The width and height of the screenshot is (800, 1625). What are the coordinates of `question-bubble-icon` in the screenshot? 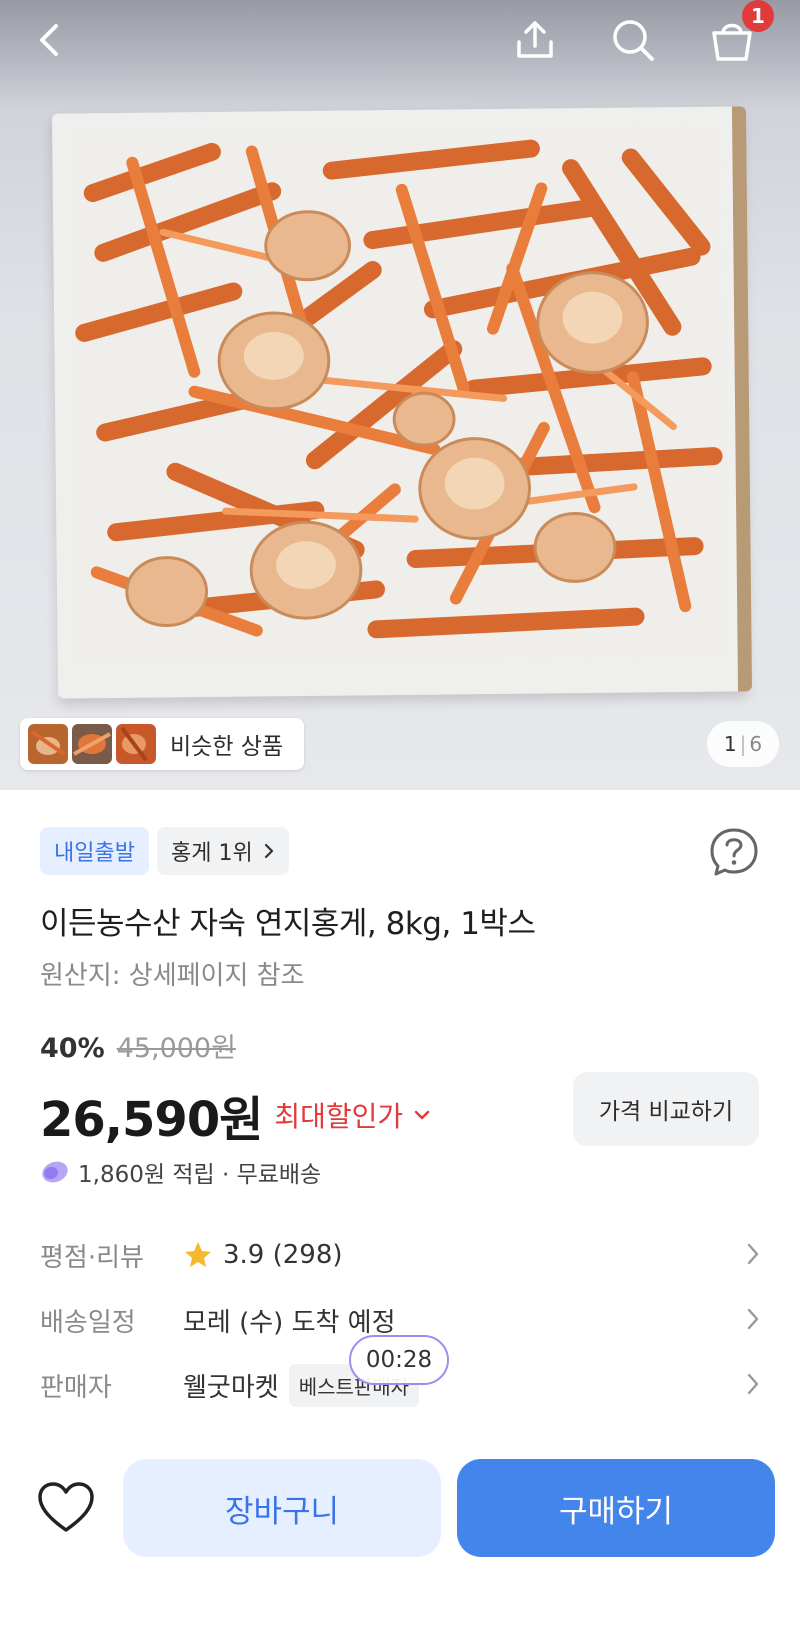 It's located at (734, 852).